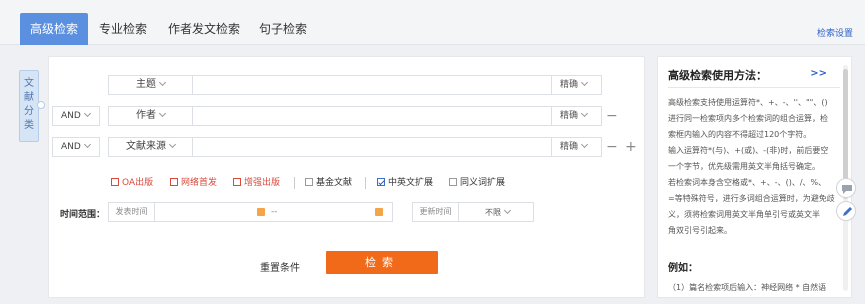  What do you see at coordinates (41, 105) in the screenshot?
I see `expand-arrow-icon` at bounding box center [41, 105].